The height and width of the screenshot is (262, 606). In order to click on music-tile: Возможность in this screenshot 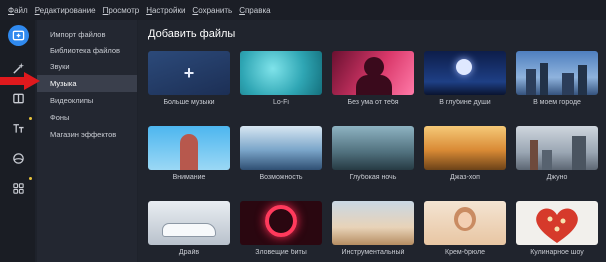, I will do `click(281, 153)`.